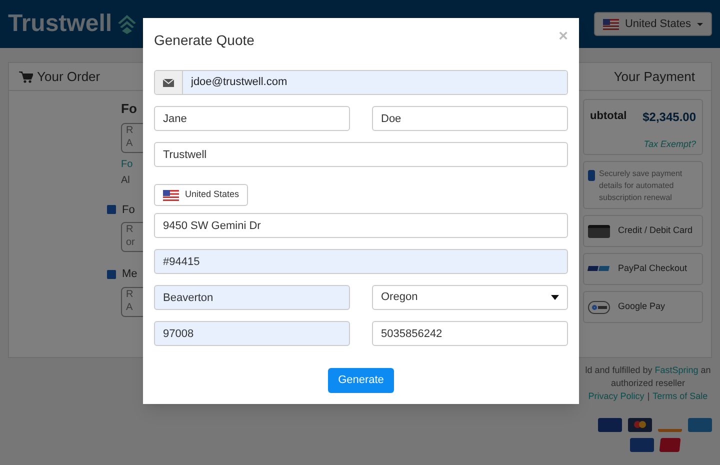 This screenshot has height=465, width=720. Describe the element at coordinates (130, 274) in the screenshot. I see `option-label: Me` at that location.